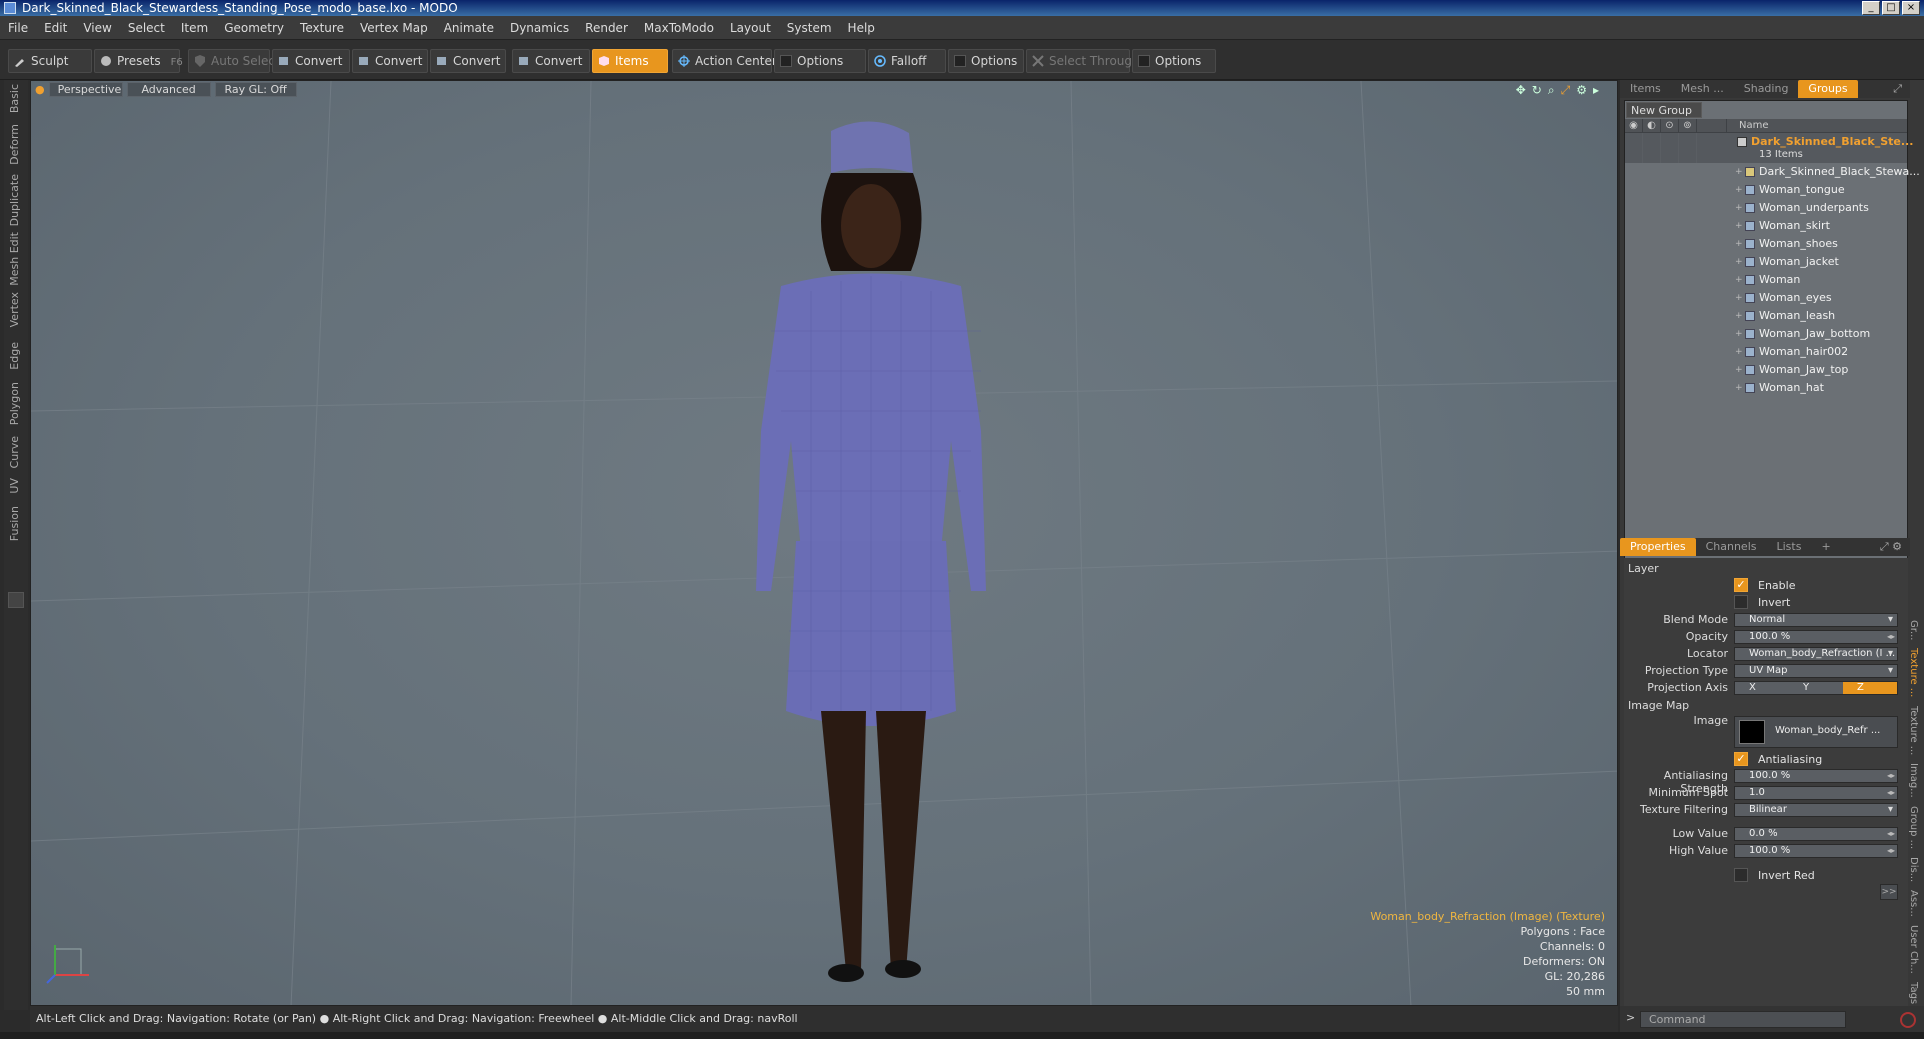  I want to click on list-item: + Woman_hair002, so click(1766, 352).